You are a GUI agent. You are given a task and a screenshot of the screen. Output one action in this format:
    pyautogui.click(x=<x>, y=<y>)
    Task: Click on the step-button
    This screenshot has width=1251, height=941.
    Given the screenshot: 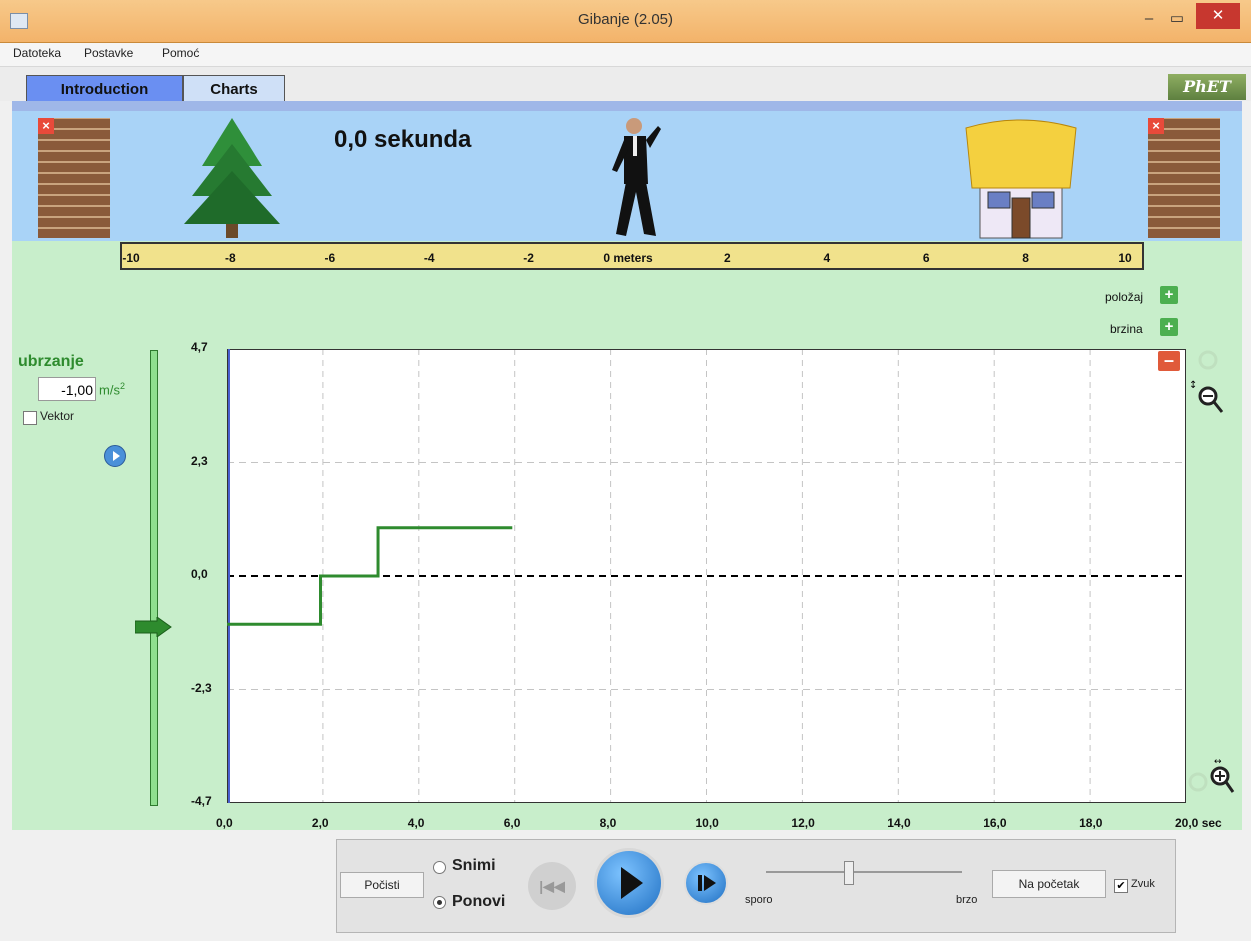 What is the action you would take?
    pyautogui.click(x=706, y=883)
    